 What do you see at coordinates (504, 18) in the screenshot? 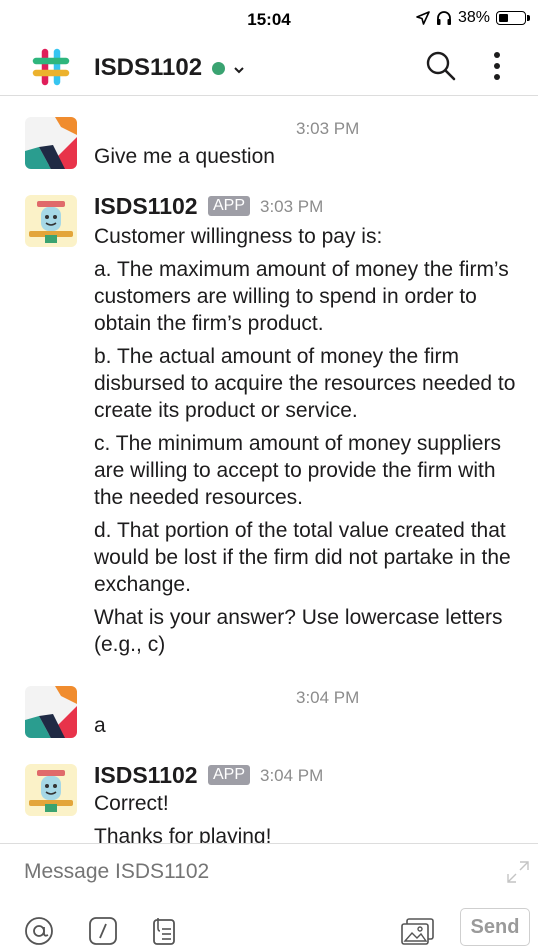
I see `battery-fill` at bounding box center [504, 18].